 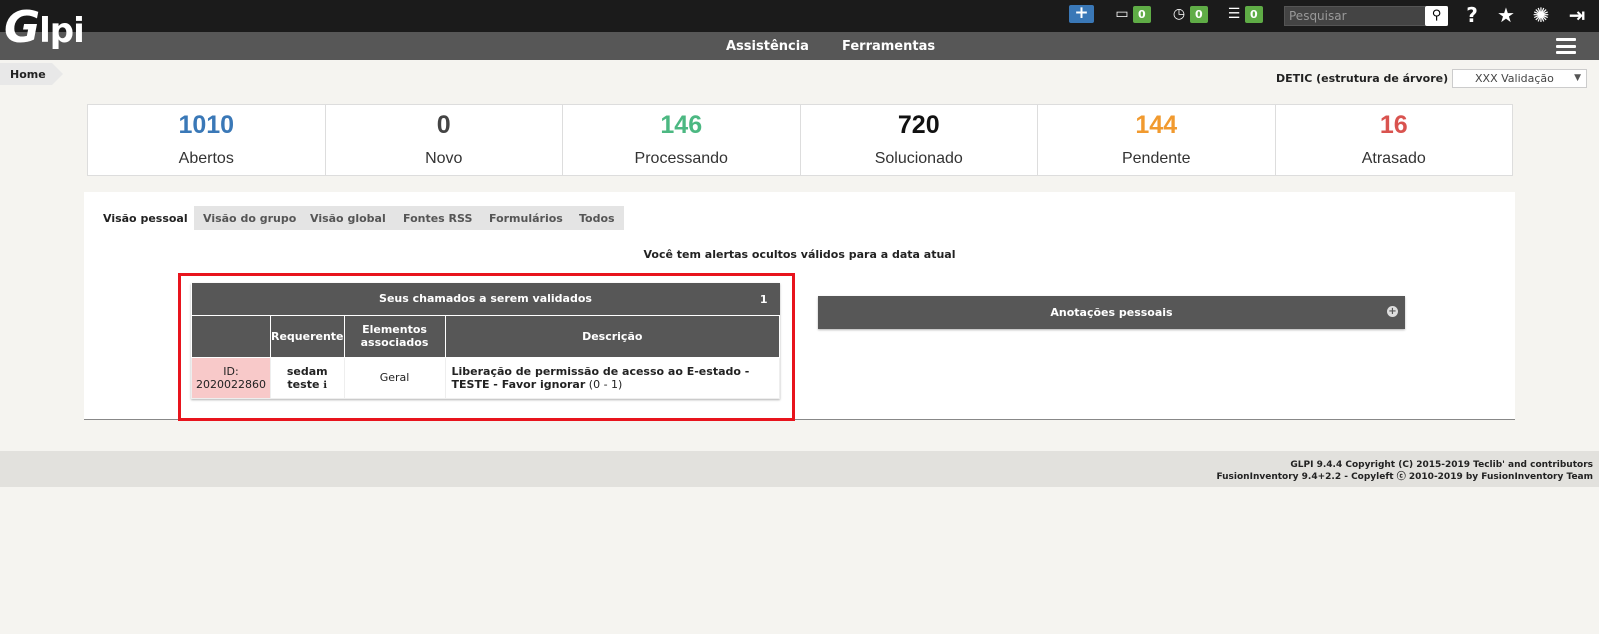 I want to click on stat-value: 720, so click(x=918, y=125).